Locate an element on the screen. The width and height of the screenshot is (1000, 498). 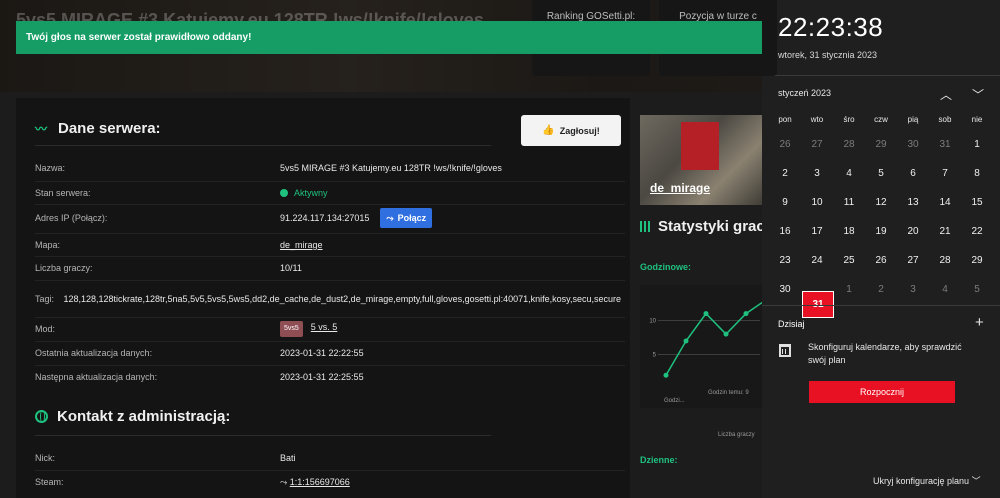
calendar-day: 6 is located at coordinates (913, 174).